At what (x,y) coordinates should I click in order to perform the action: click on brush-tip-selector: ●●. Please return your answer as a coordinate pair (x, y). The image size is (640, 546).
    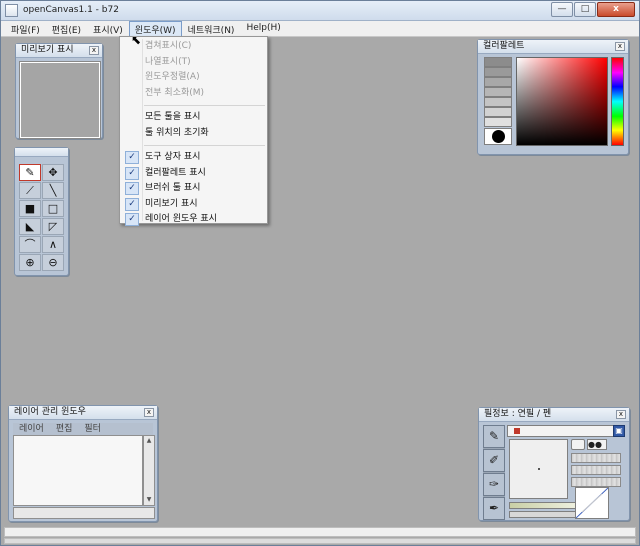
    Looking at the image, I should click on (597, 444).